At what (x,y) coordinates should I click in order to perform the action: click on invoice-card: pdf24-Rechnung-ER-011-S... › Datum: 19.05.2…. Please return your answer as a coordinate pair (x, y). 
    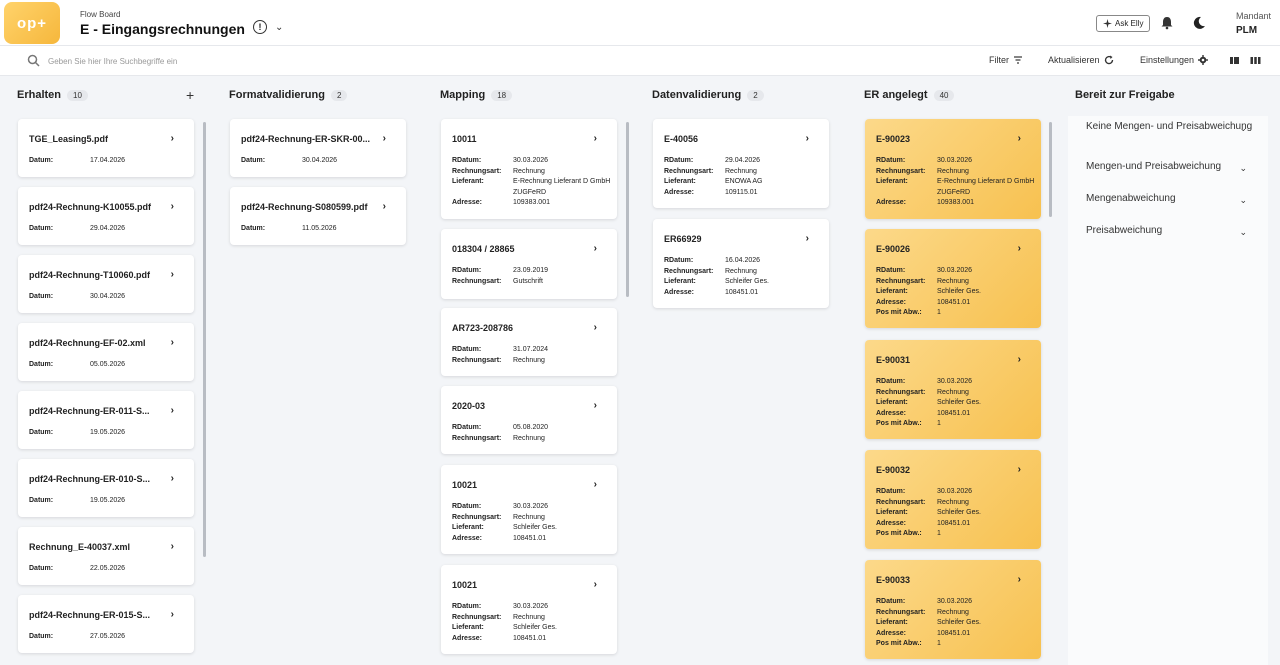
    Looking at the image, I should click on (106, 420).